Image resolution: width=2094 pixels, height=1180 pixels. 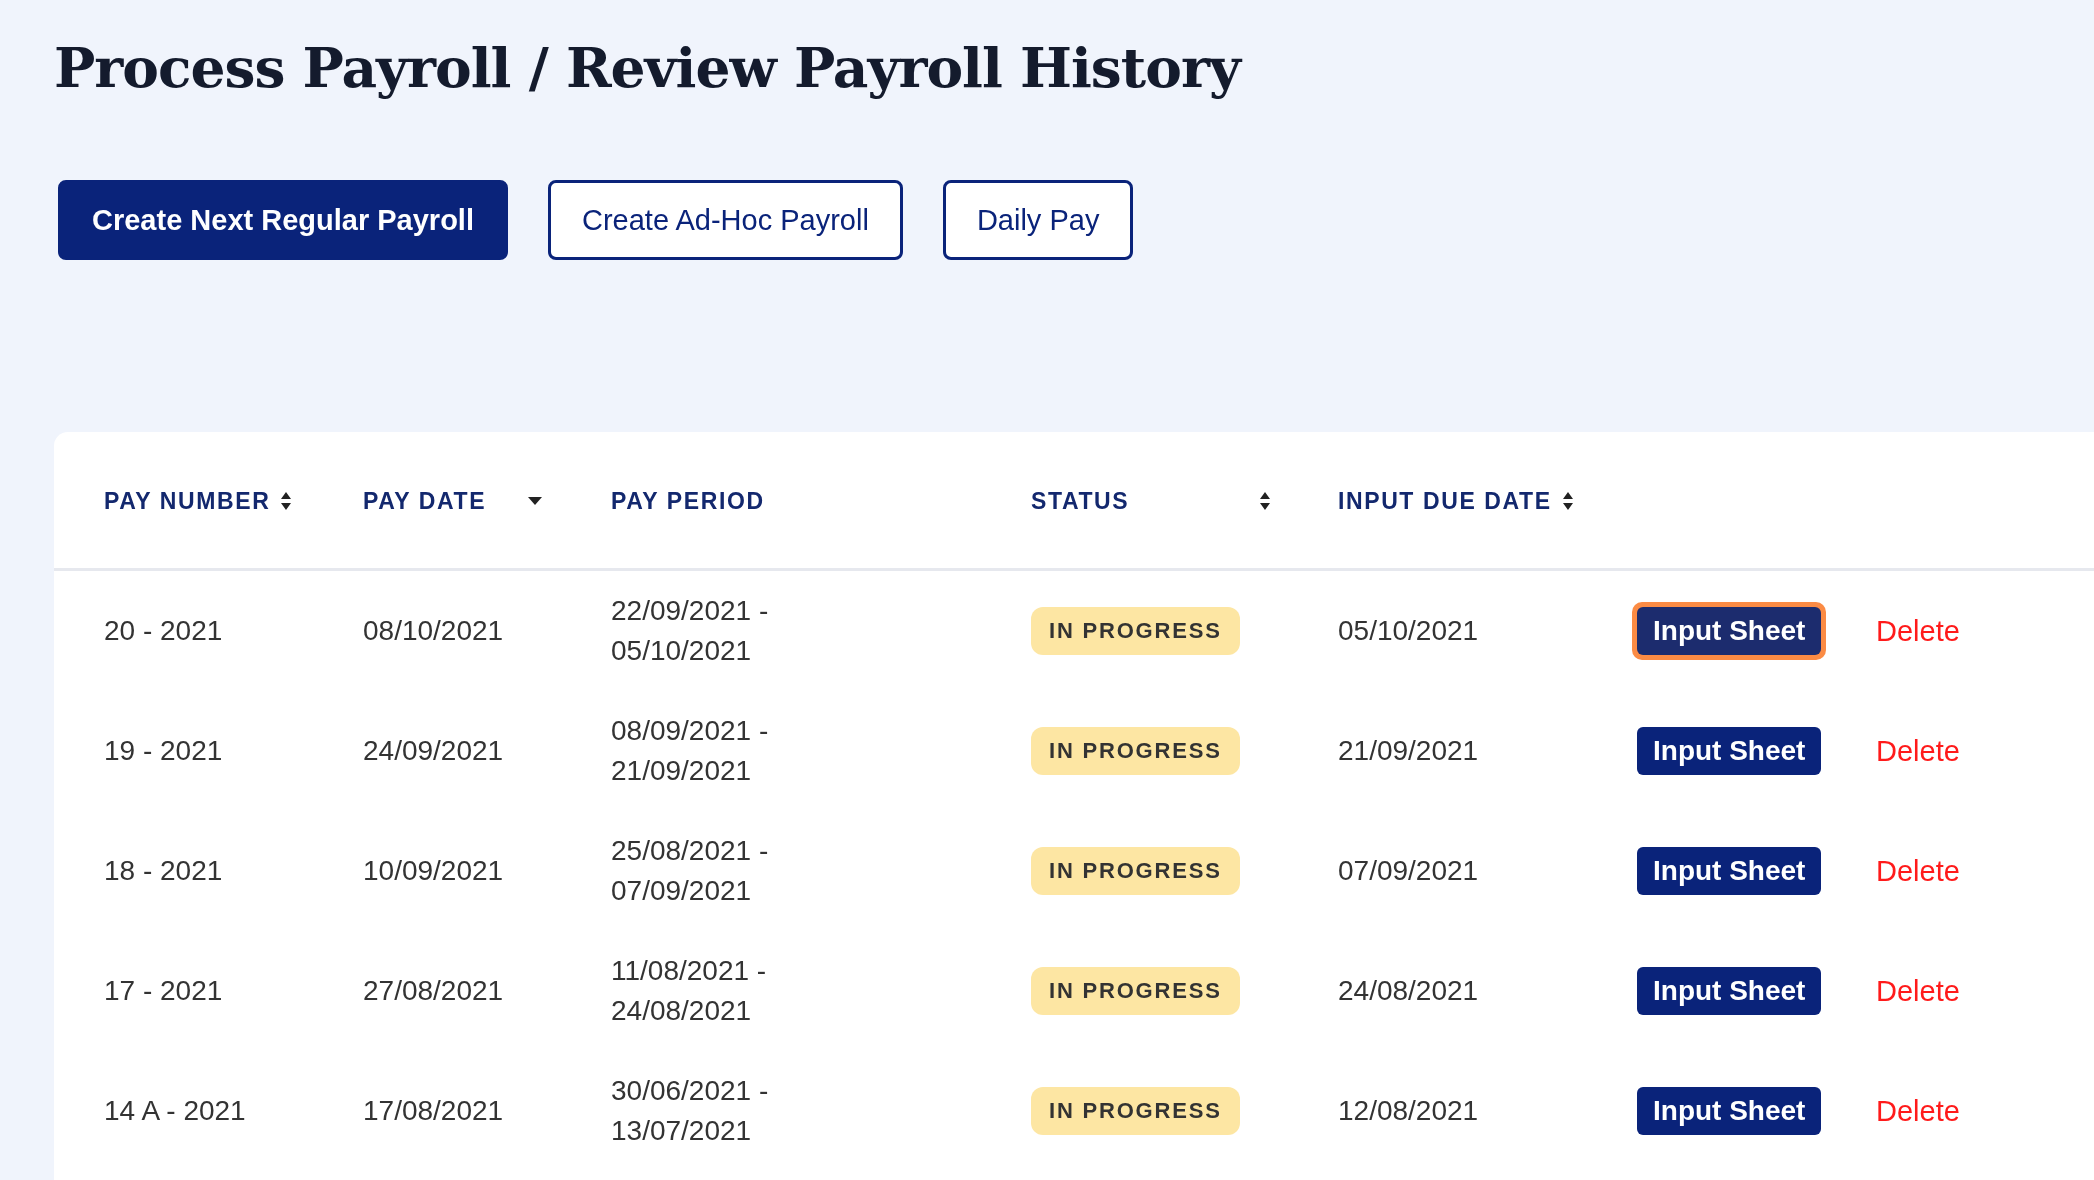 What do you see at coordinates (690, 731) in the screenshot?
I see `table-cell-text: 08/09/2021 -` at bounding box center [690, 731].